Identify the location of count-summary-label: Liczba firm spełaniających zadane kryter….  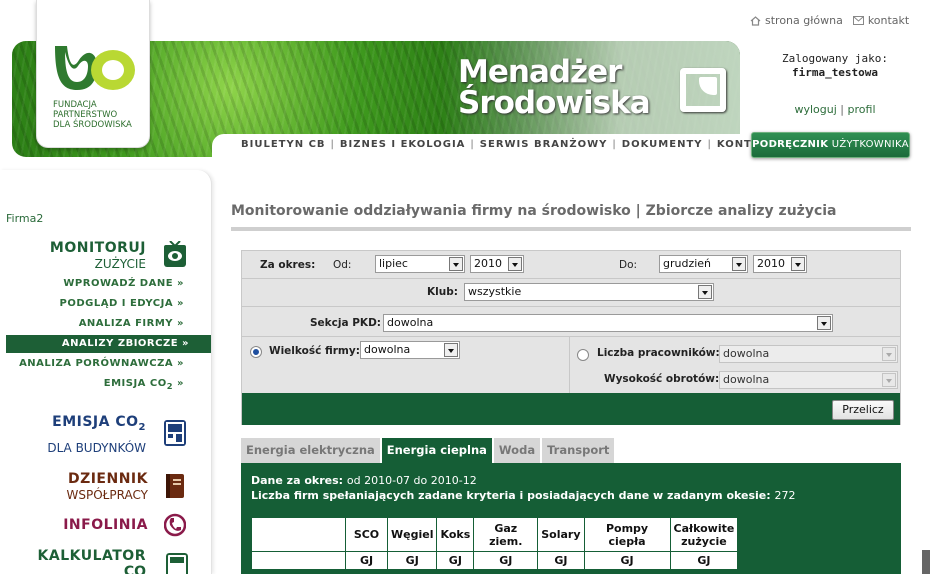
(511, 495).